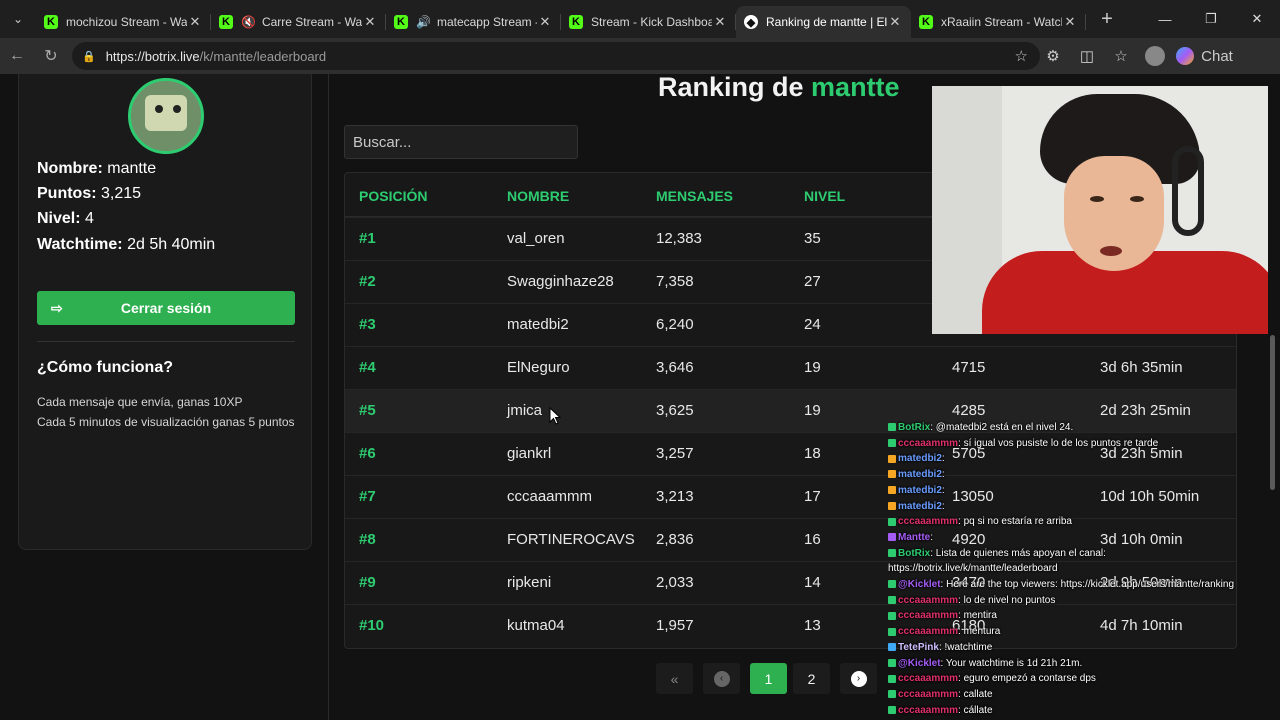 This screenshot has width=1280, height=720. What do you see at coordinates (89, 56) in the screenshot?
I see `site-info-icon: 🔒` at bounding box center [89, 56].